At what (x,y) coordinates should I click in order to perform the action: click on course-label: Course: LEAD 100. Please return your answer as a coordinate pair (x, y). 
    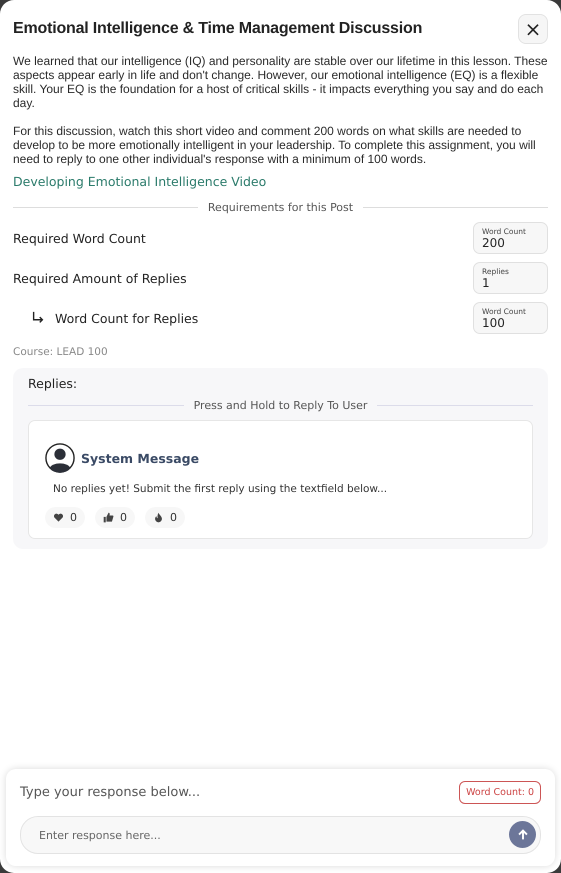
    Looking at the image, I should click on (61, 352).